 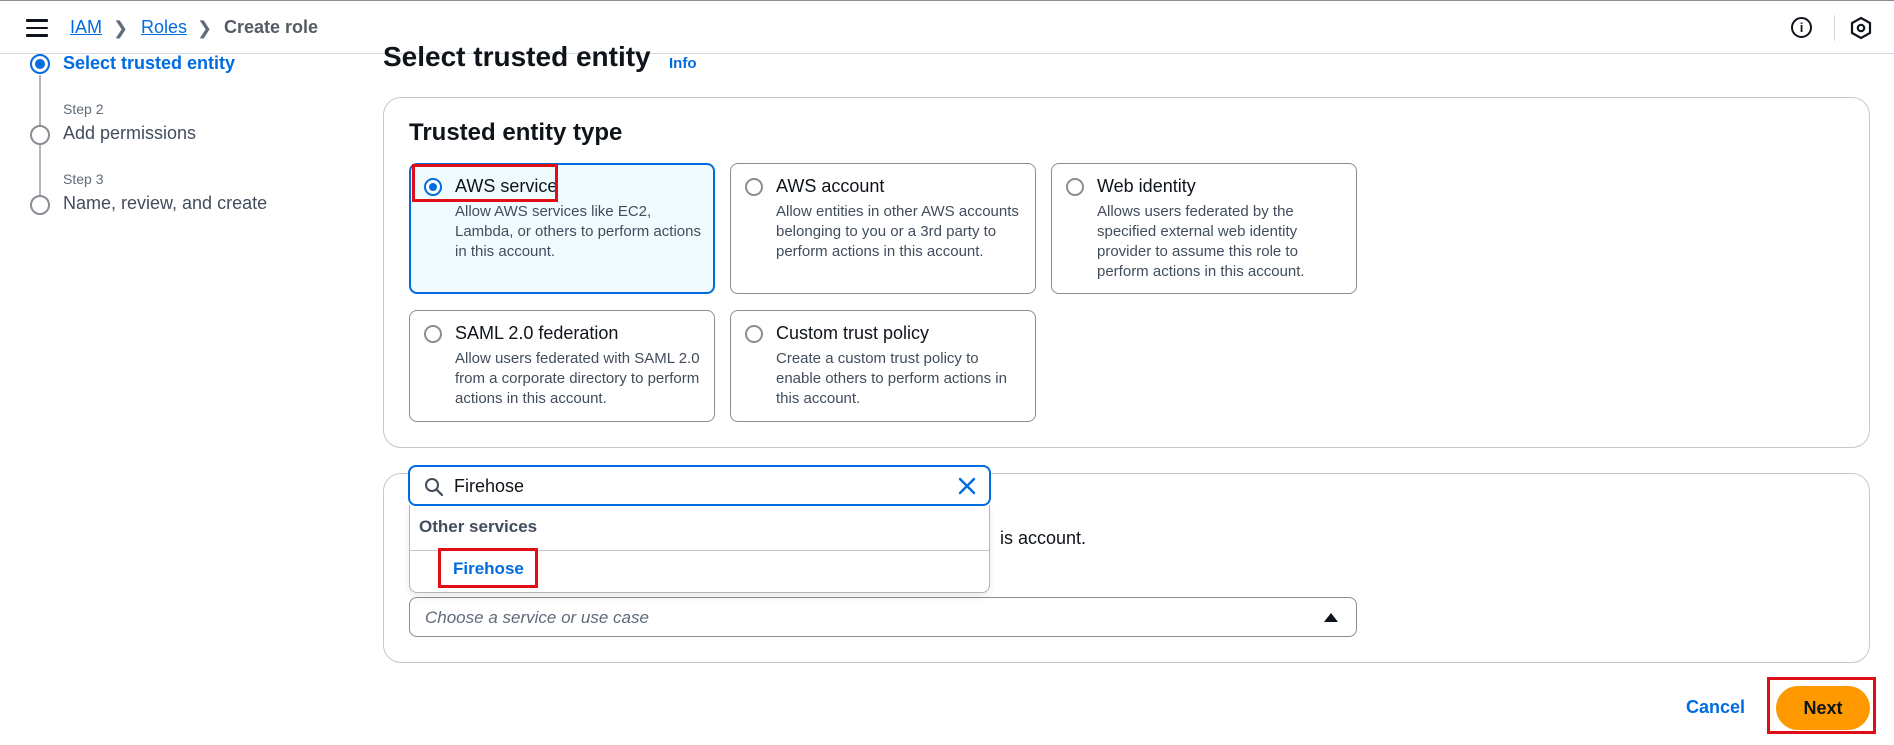 What do you see at coordinates (506, 186) in the screenshot?
I see `option-title: AWS service` at bounding box center [506, 186].